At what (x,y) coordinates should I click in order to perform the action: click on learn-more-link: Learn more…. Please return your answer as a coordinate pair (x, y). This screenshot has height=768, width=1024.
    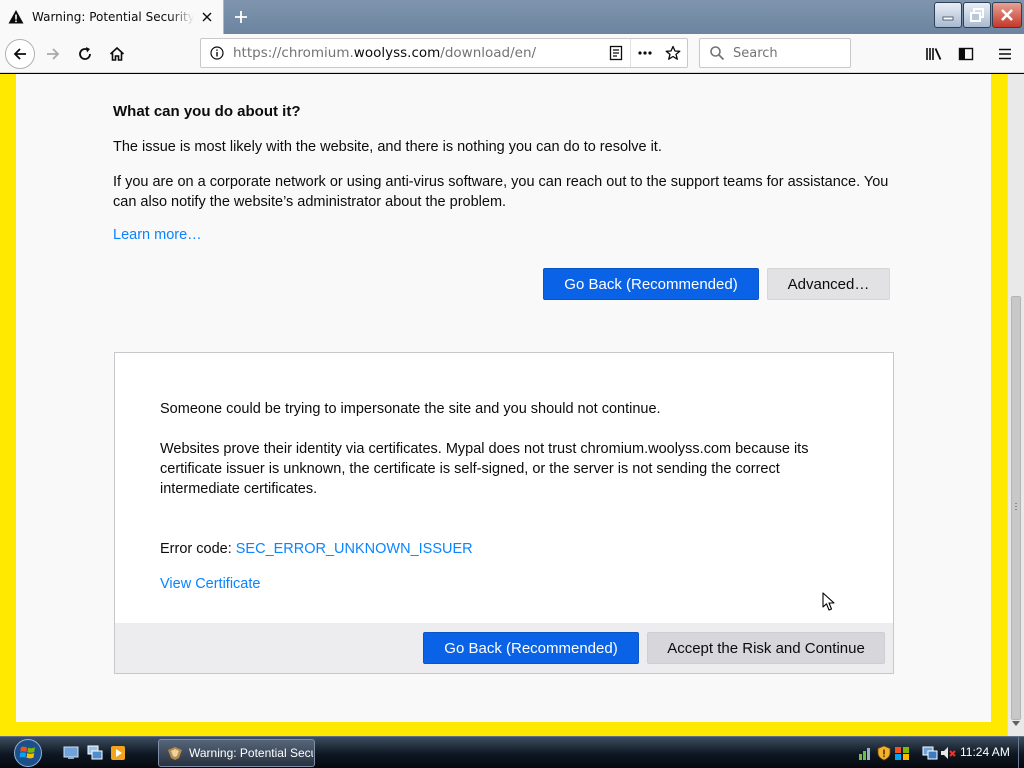
    Looking at the image, I should click on (157, 235).